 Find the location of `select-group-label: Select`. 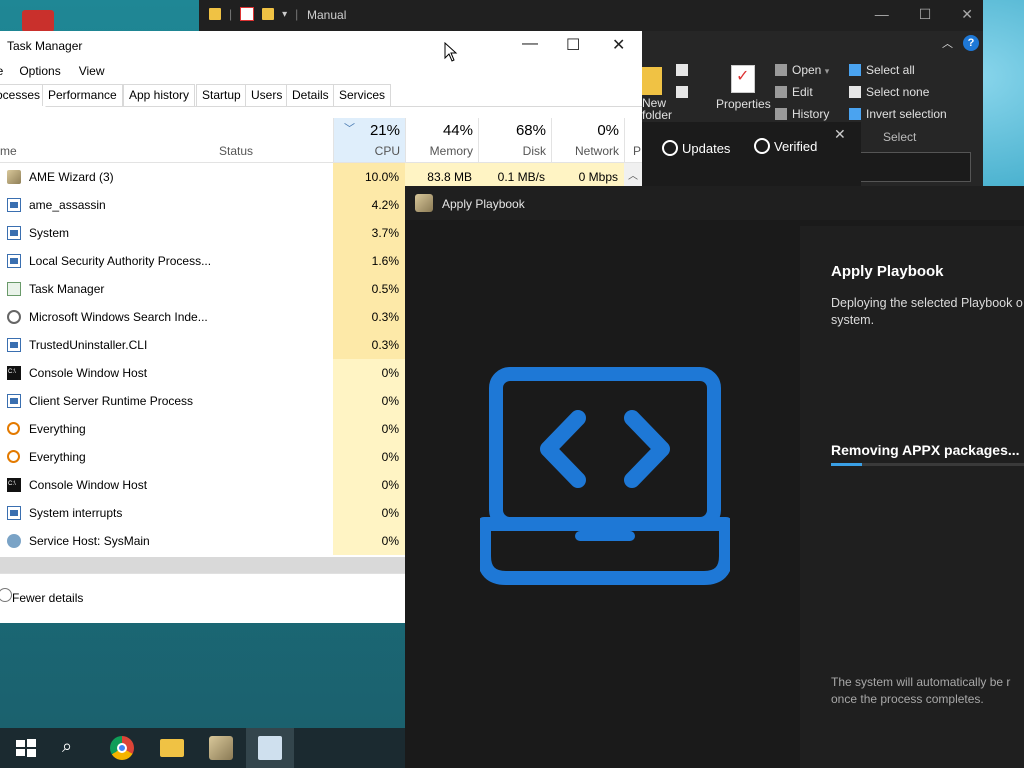

select-group-label: Select is located at coordinates (900, 137).